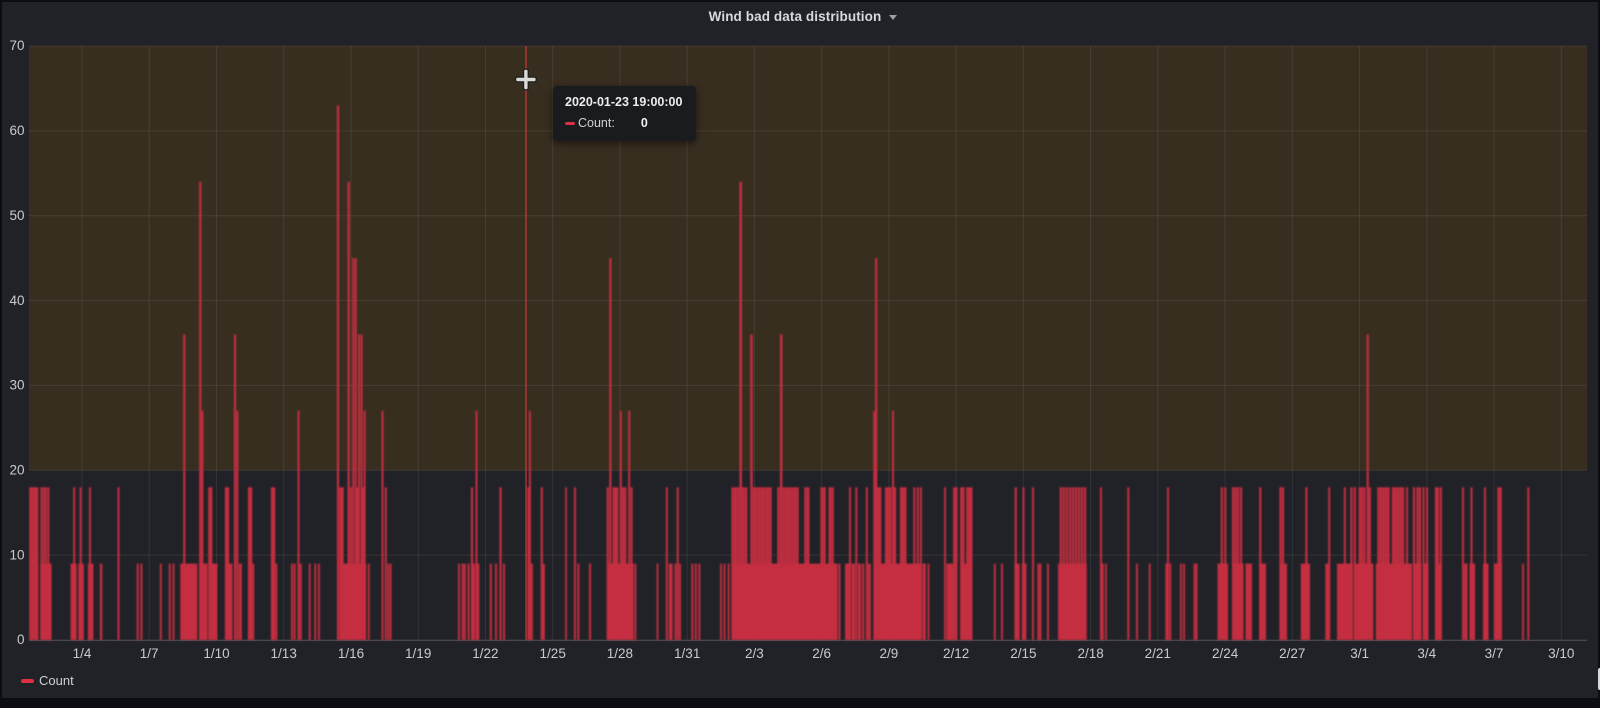 Image resolution: width=1600 pixels, height=708 pixels. I want to click on svg-text: 2/9, so click(889, 653).